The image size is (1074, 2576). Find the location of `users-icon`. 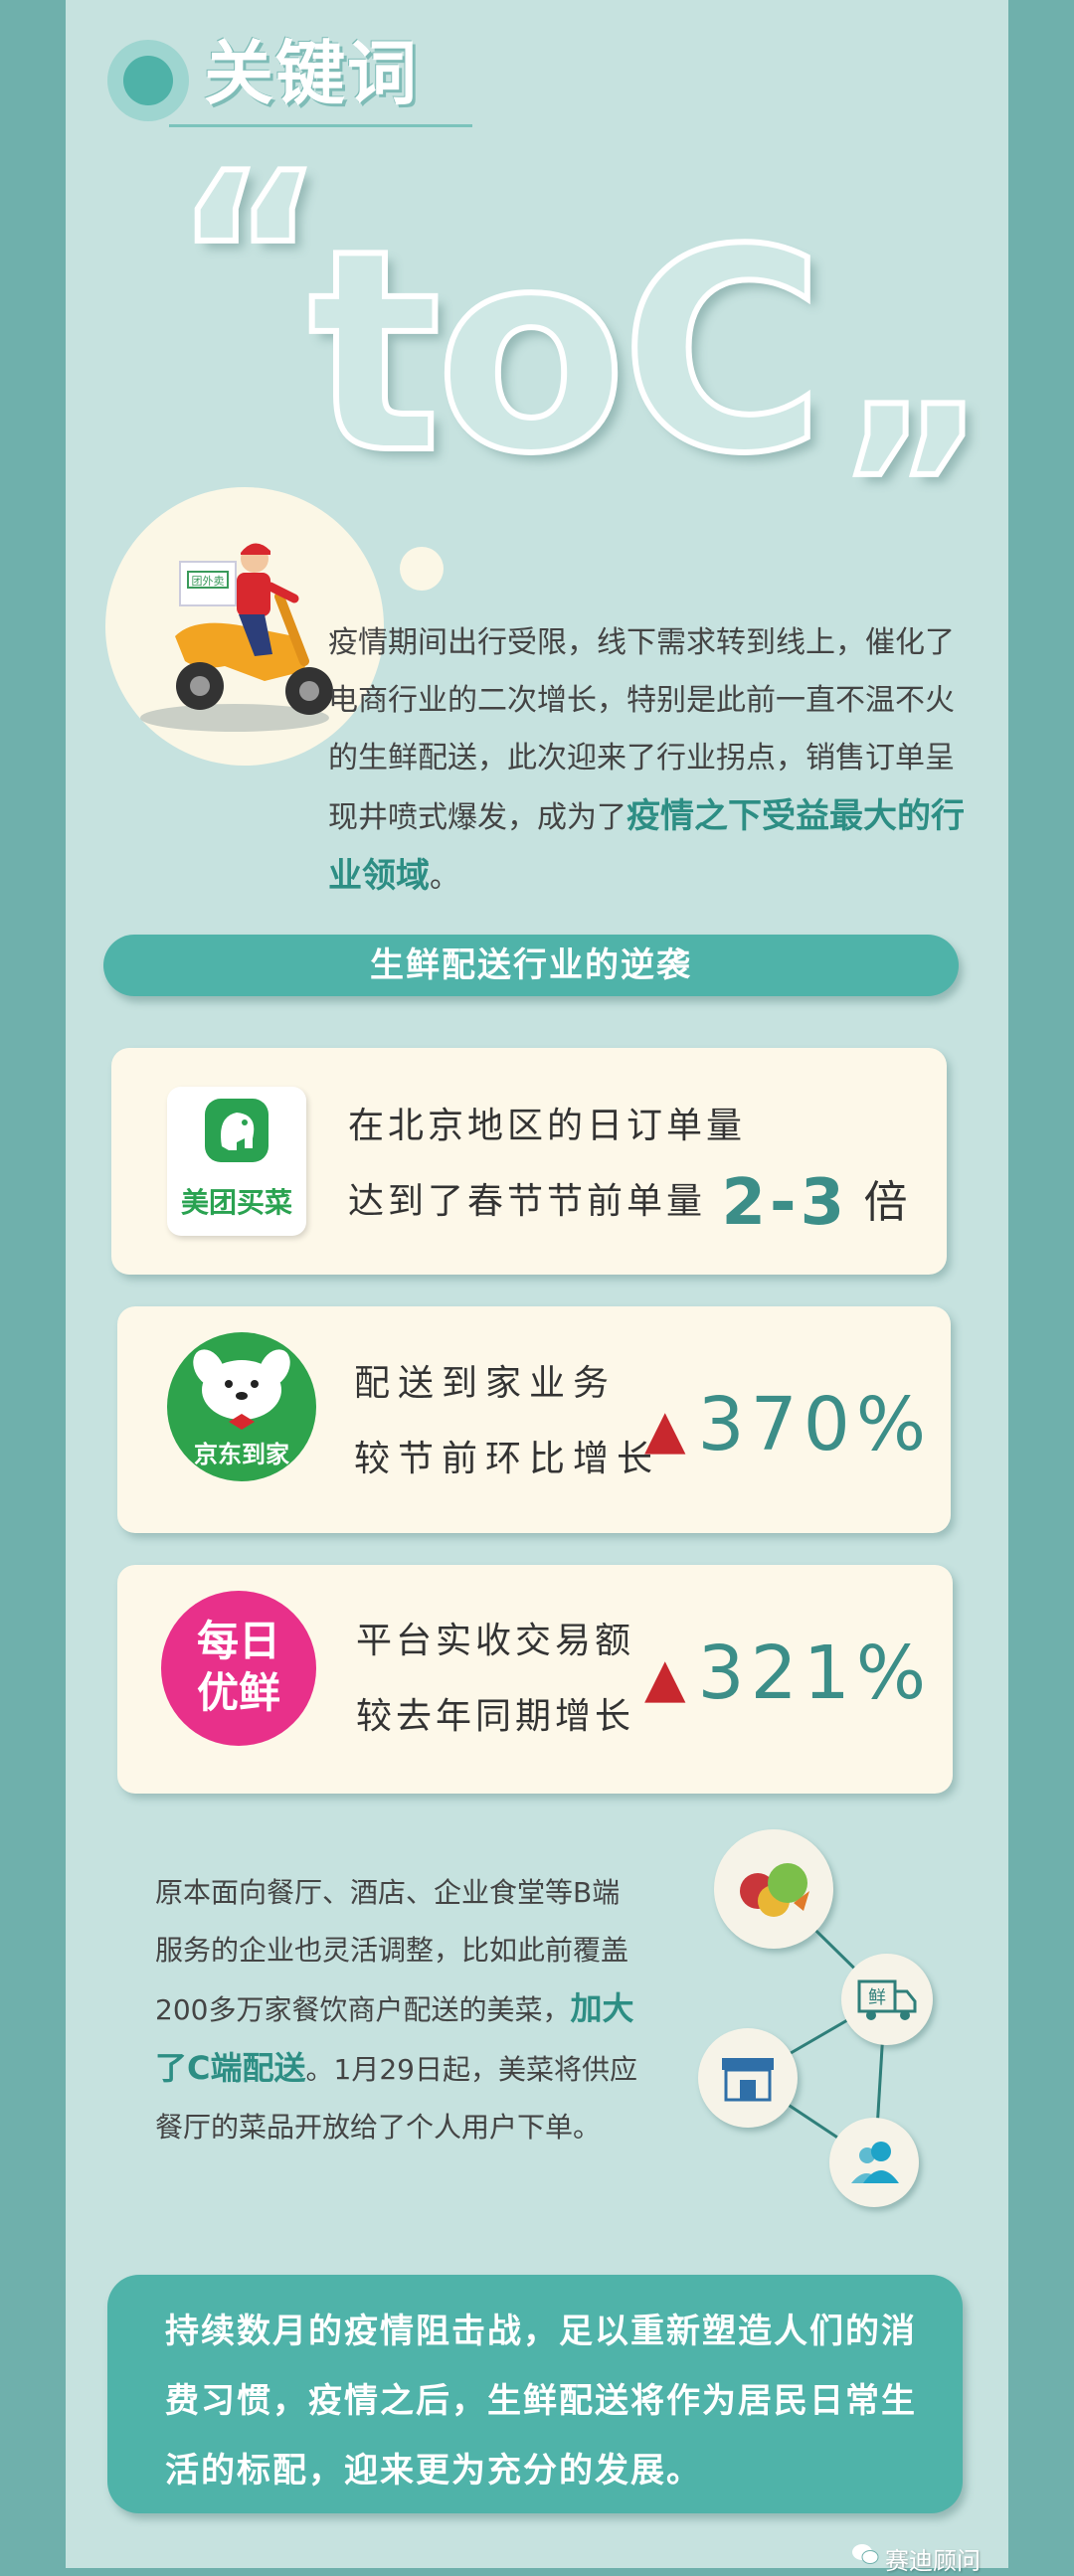

users-icon is located at coordinates (875, 2162).